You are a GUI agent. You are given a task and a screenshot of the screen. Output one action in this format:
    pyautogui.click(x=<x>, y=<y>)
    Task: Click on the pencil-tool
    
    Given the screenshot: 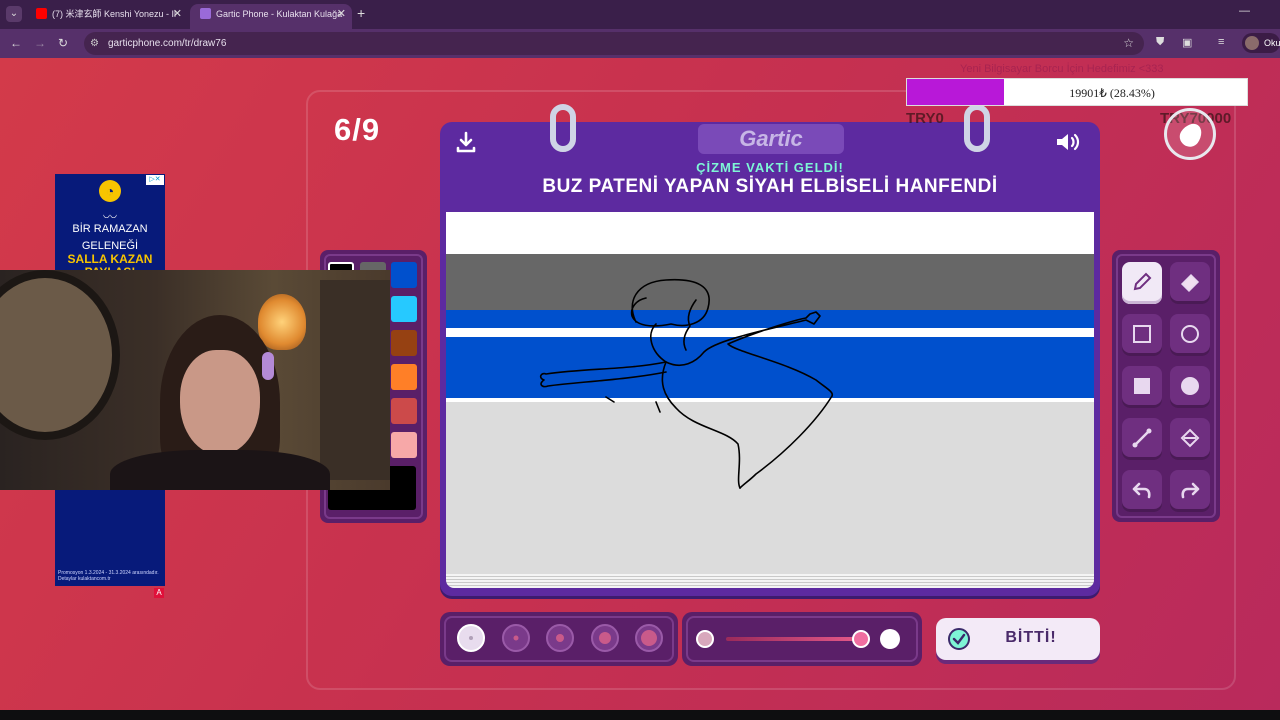 What is the action you would take?
    pyautogui.click(x=1142, y=283)
    